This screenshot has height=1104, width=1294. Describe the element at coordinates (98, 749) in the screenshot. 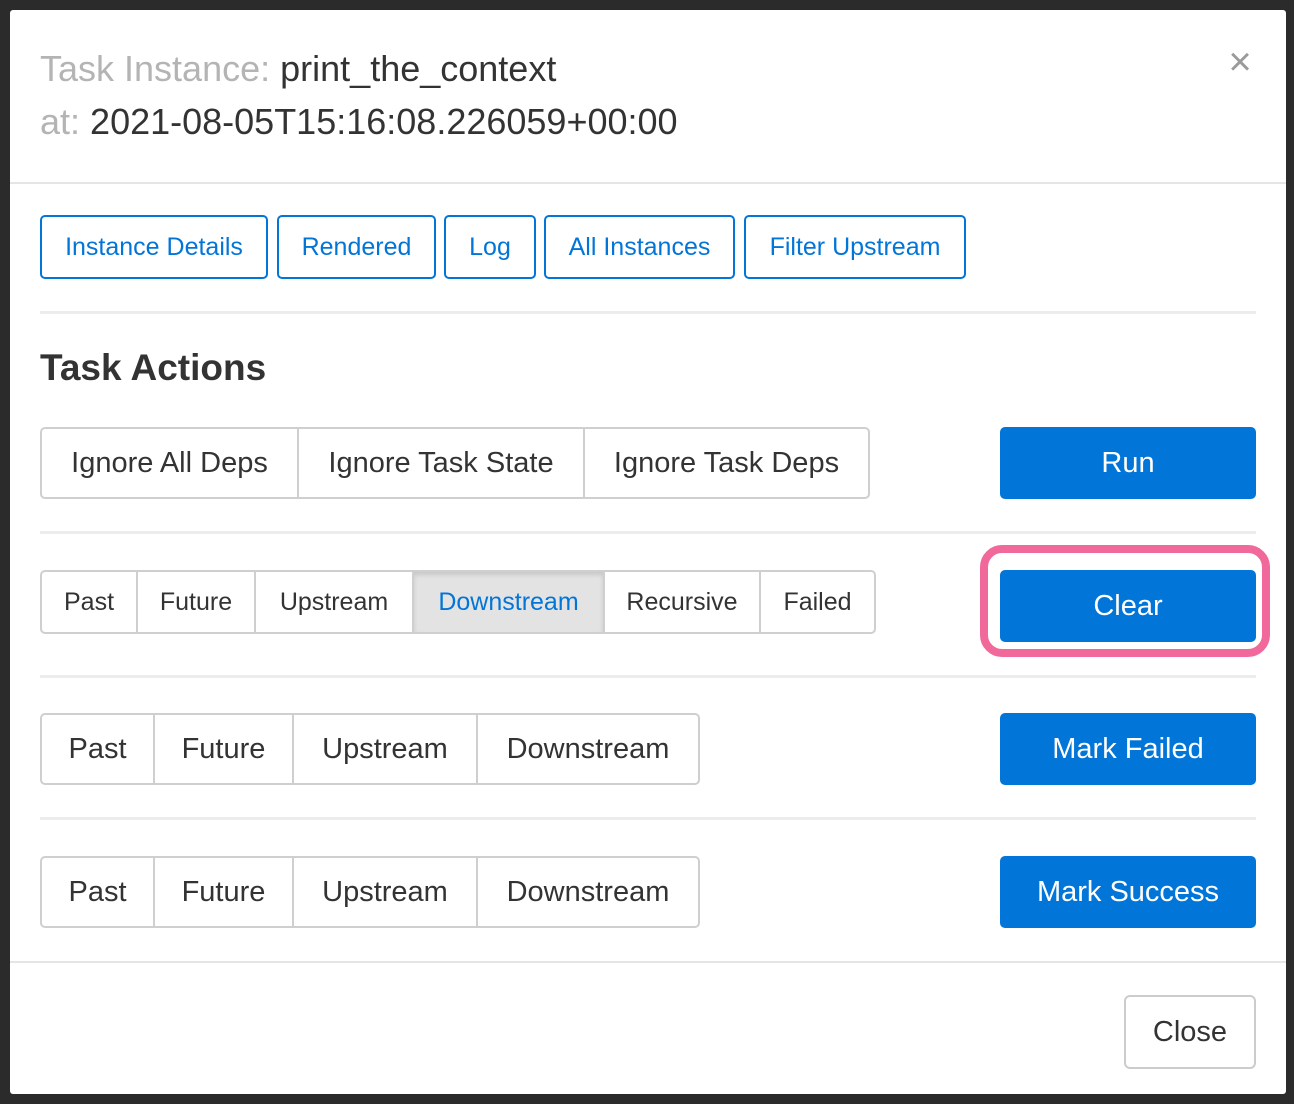

I see `mark-failed-past-toggle: Past` at that location.